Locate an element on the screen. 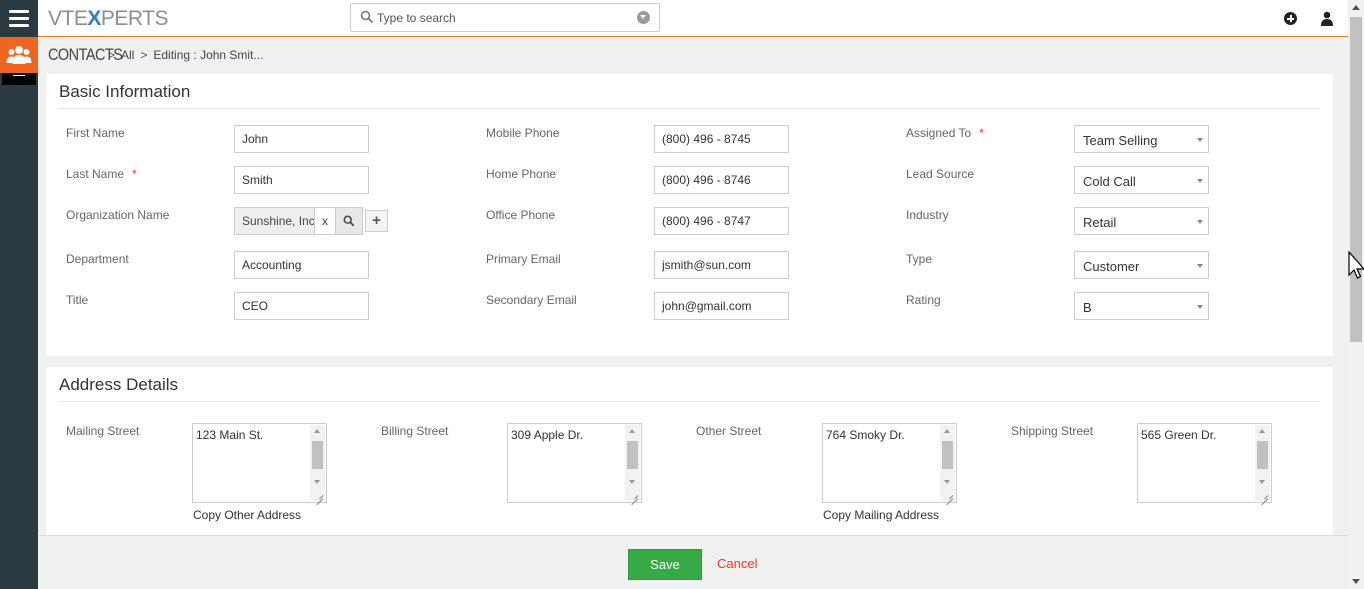 This screenshot has width=1364, height=589. top-bar: VTEXPERTS is located at coordinates (674, 18).